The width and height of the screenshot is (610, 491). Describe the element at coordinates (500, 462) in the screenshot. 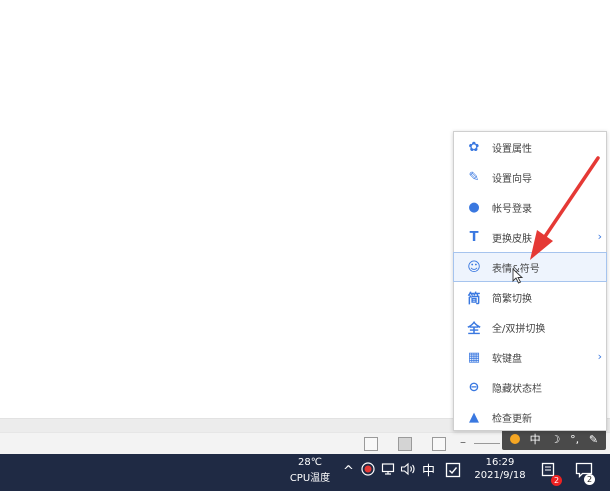

I see `clock-time: 16:29` at that location.